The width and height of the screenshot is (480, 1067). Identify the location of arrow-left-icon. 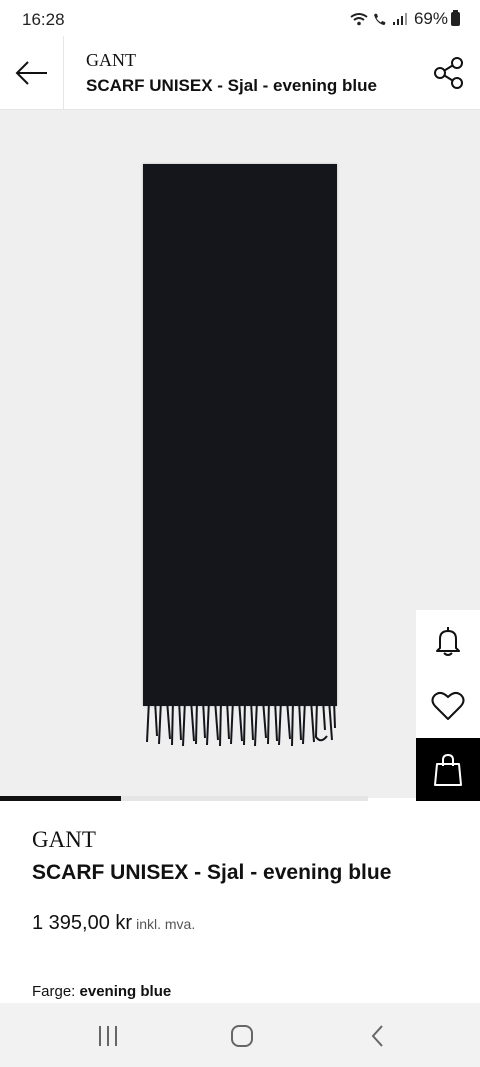
(31, 72).